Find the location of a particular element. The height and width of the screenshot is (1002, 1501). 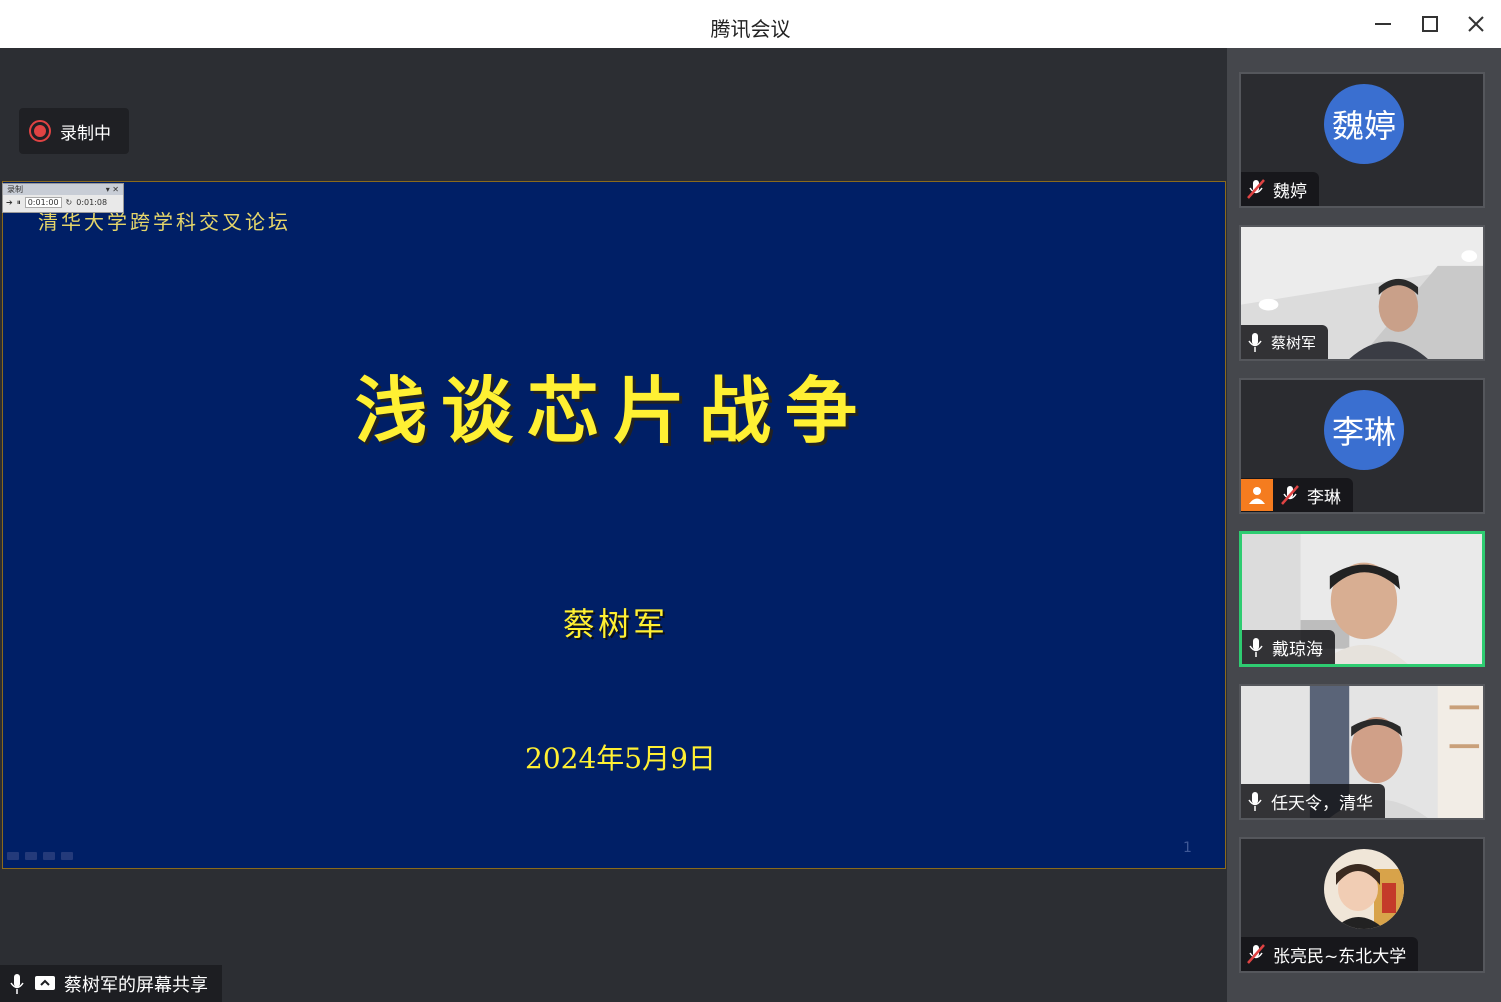

ppt-toolbar-header: 录制 ▾ ✕ is located at coordinates (63, 189).